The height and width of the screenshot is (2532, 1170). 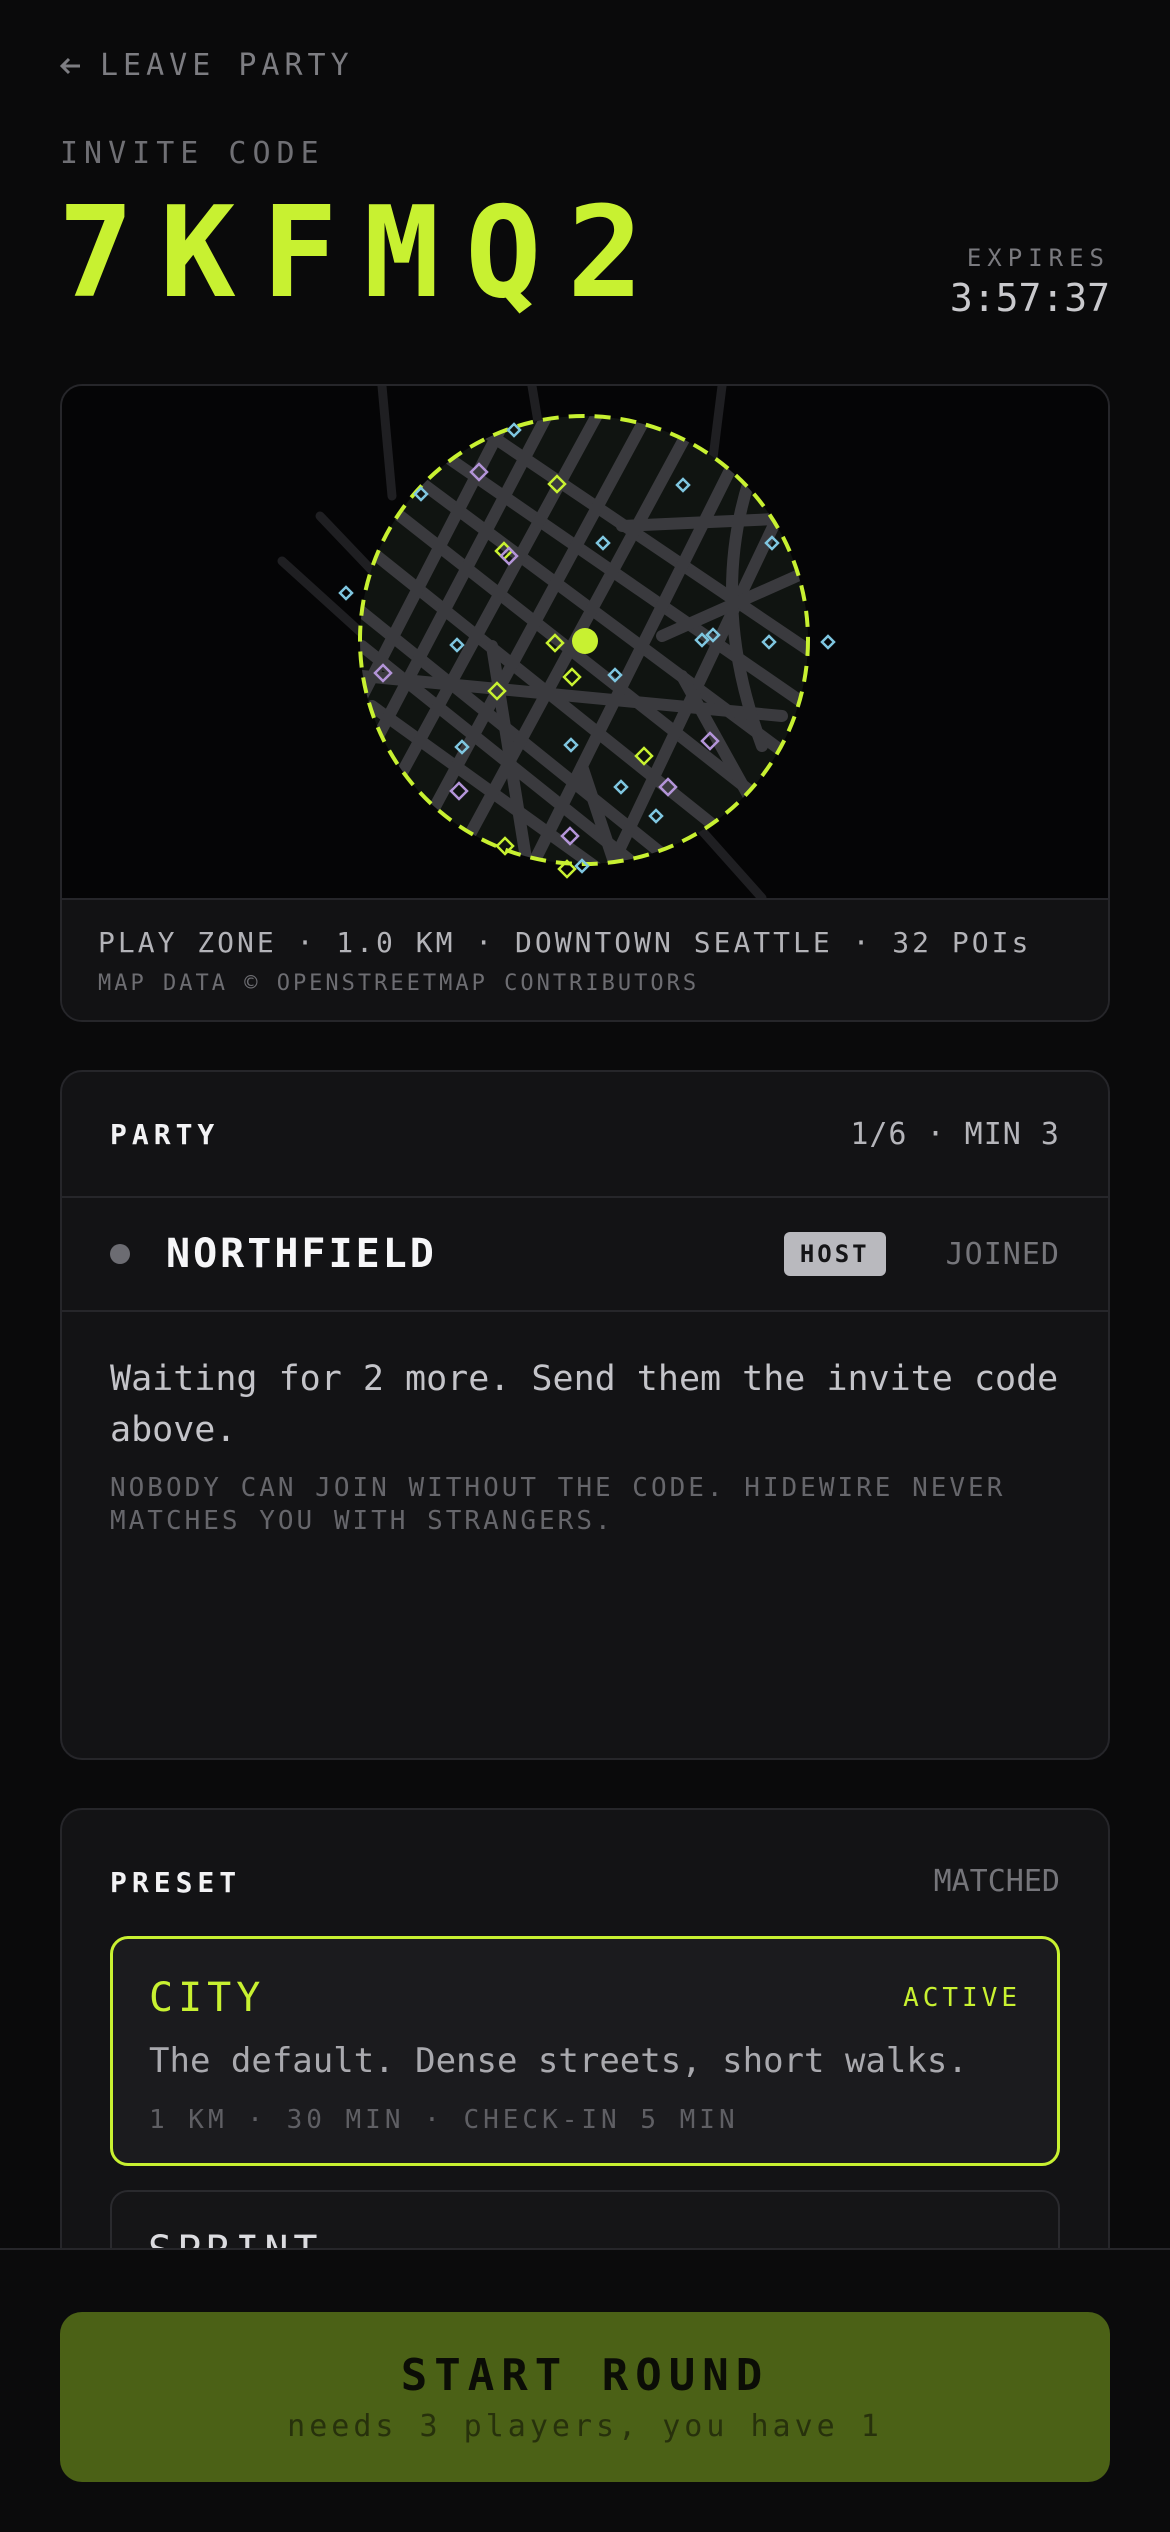 I want to click on expires-value: 3:57:37, so click(x=1029, y=298).